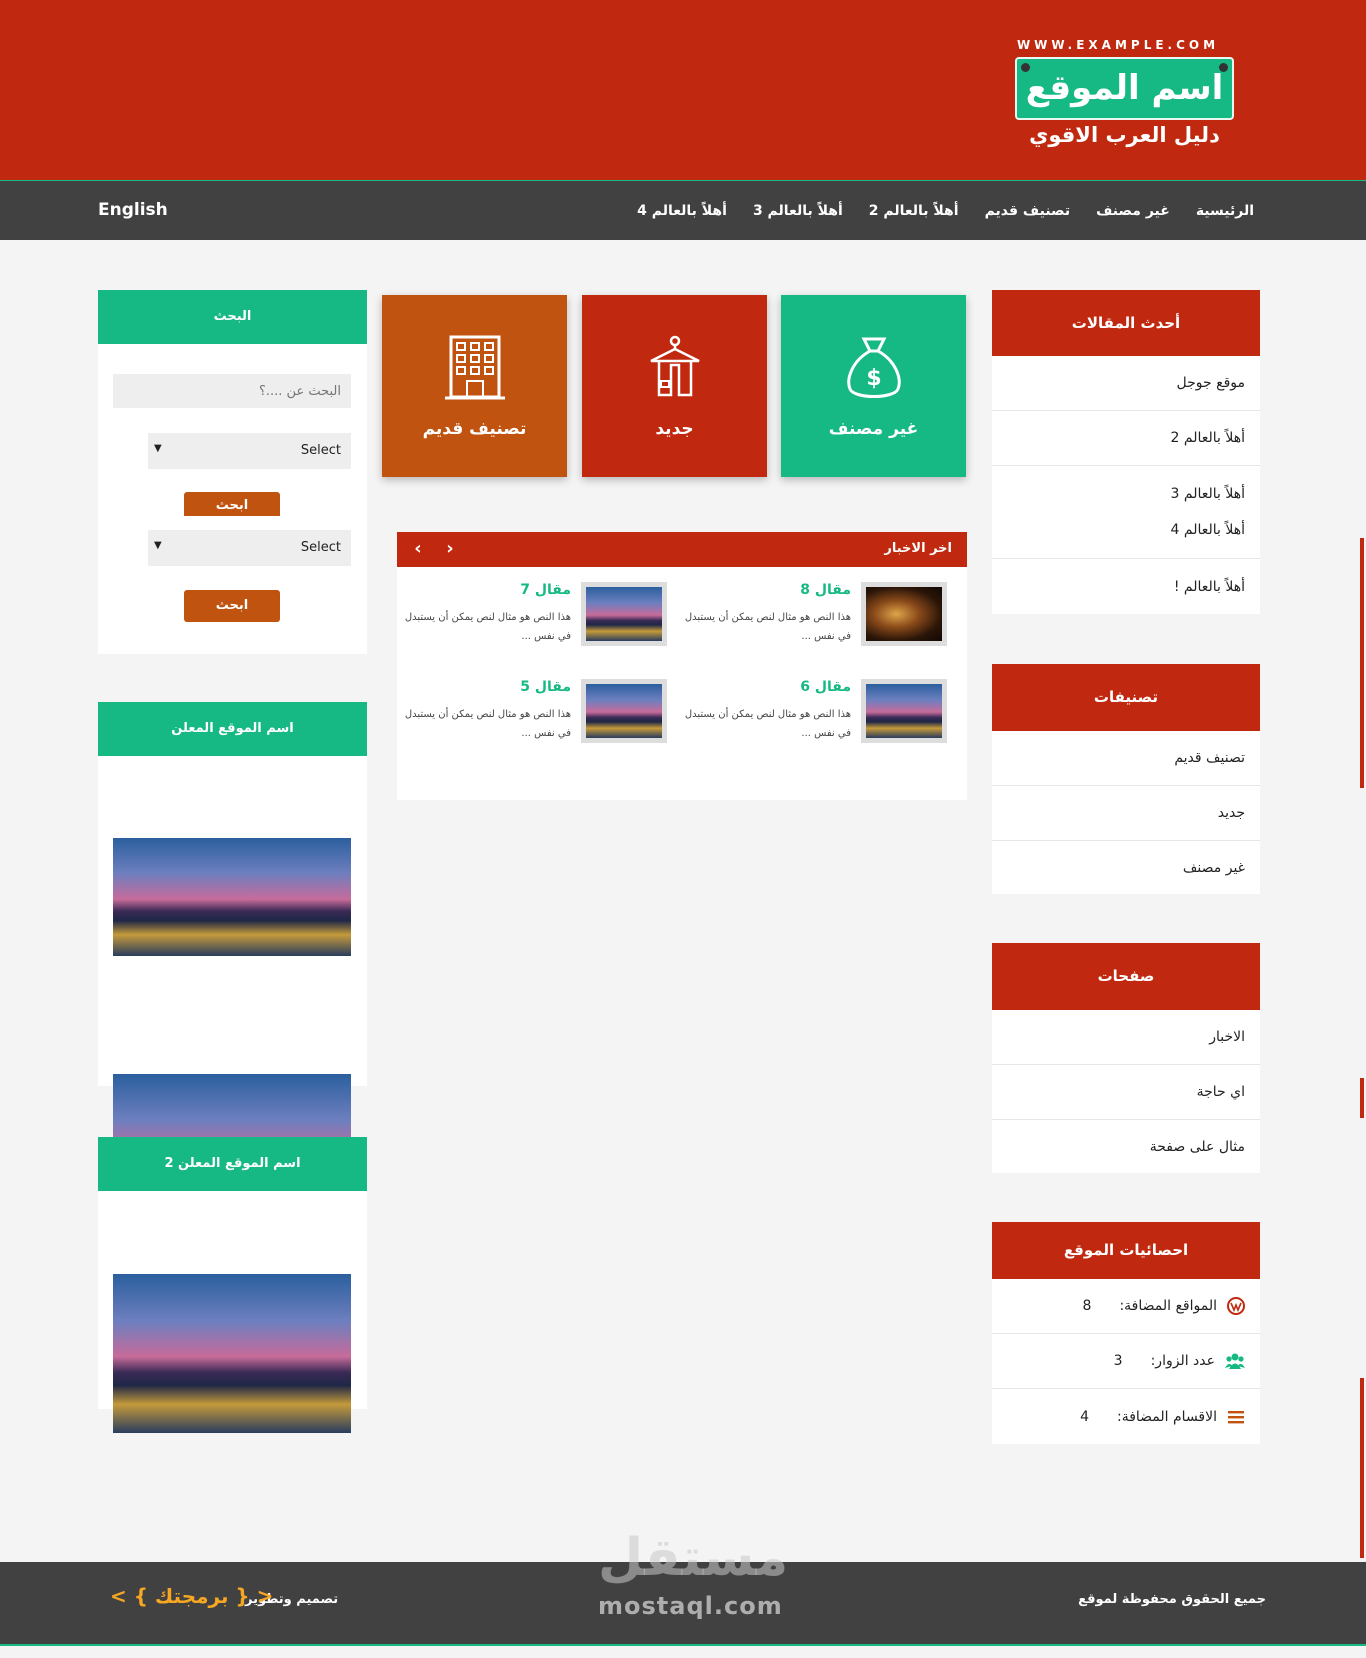 The width and height of the screenshot is (1366, 1658). What do you see at coordinates (683, 1651) in the screenshot?
I see `footer-strip` at bounding box center [683, 1651].